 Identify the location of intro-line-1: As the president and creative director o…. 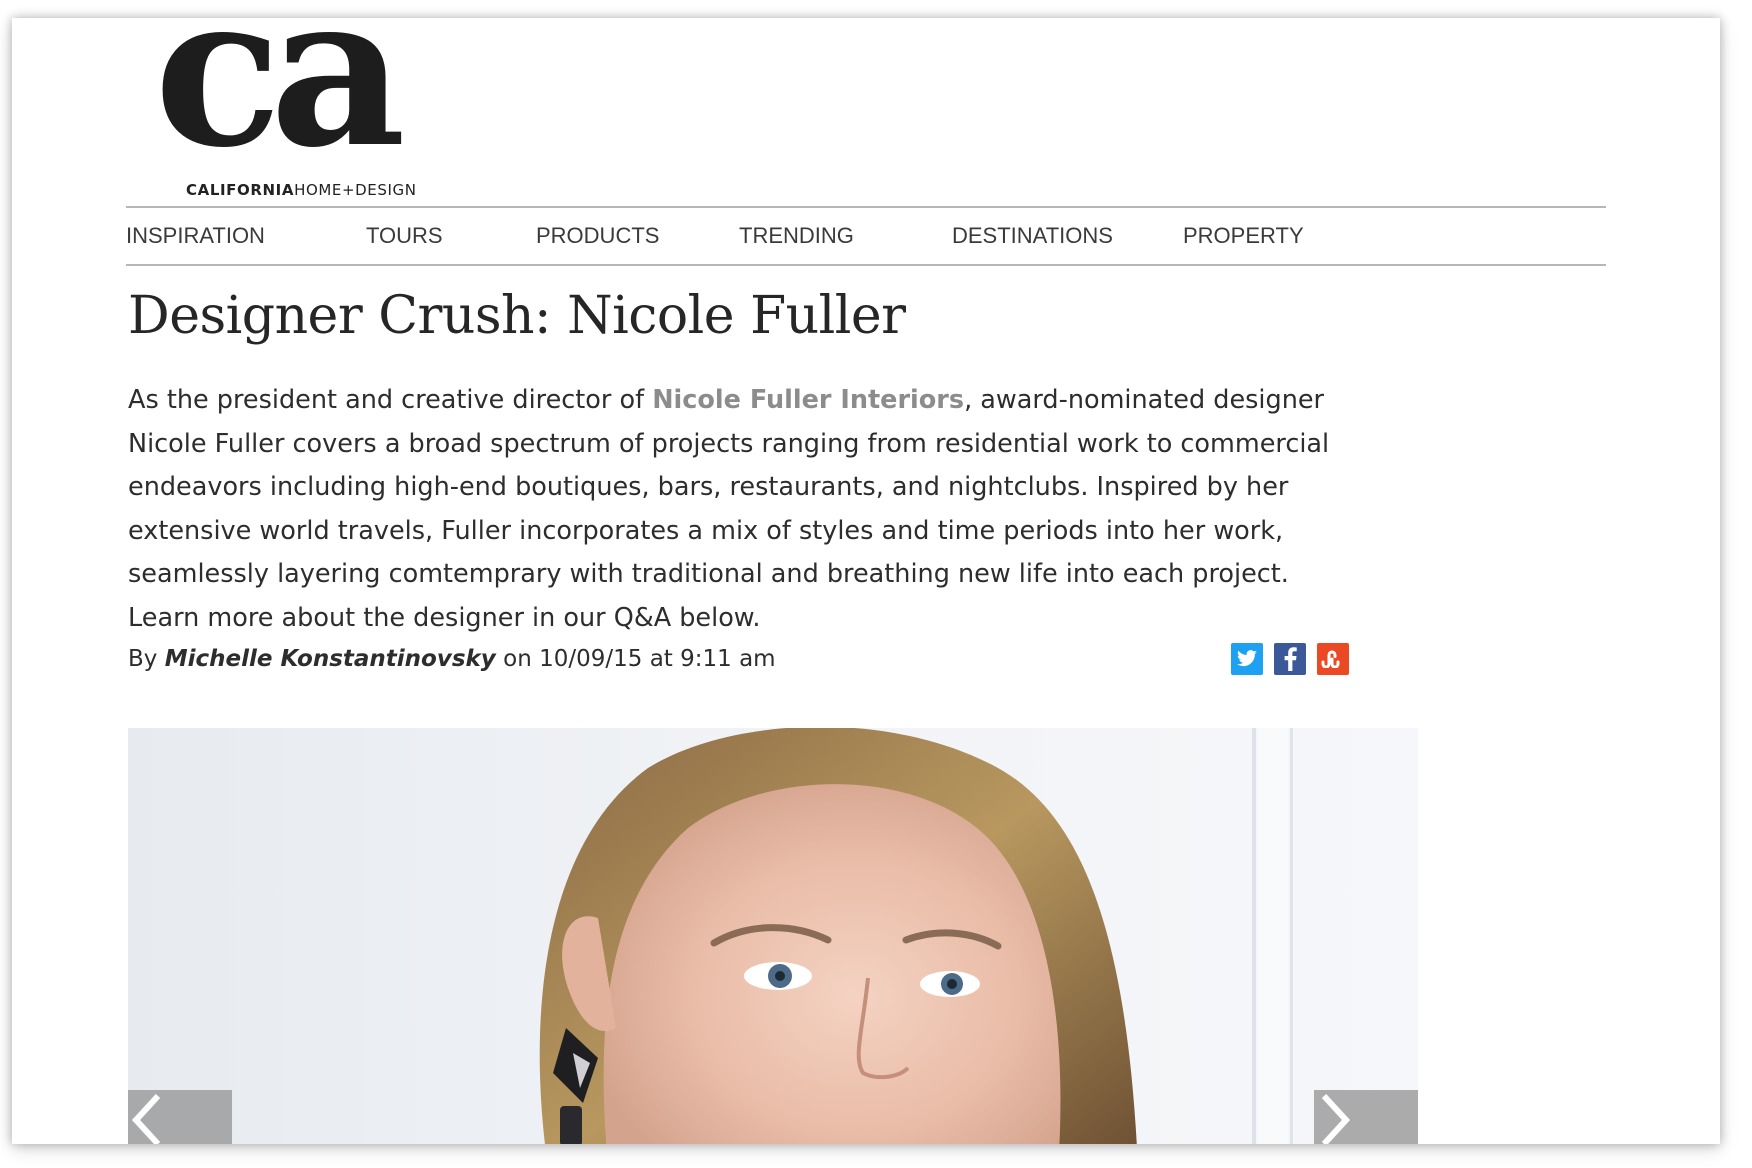
(773, 401).